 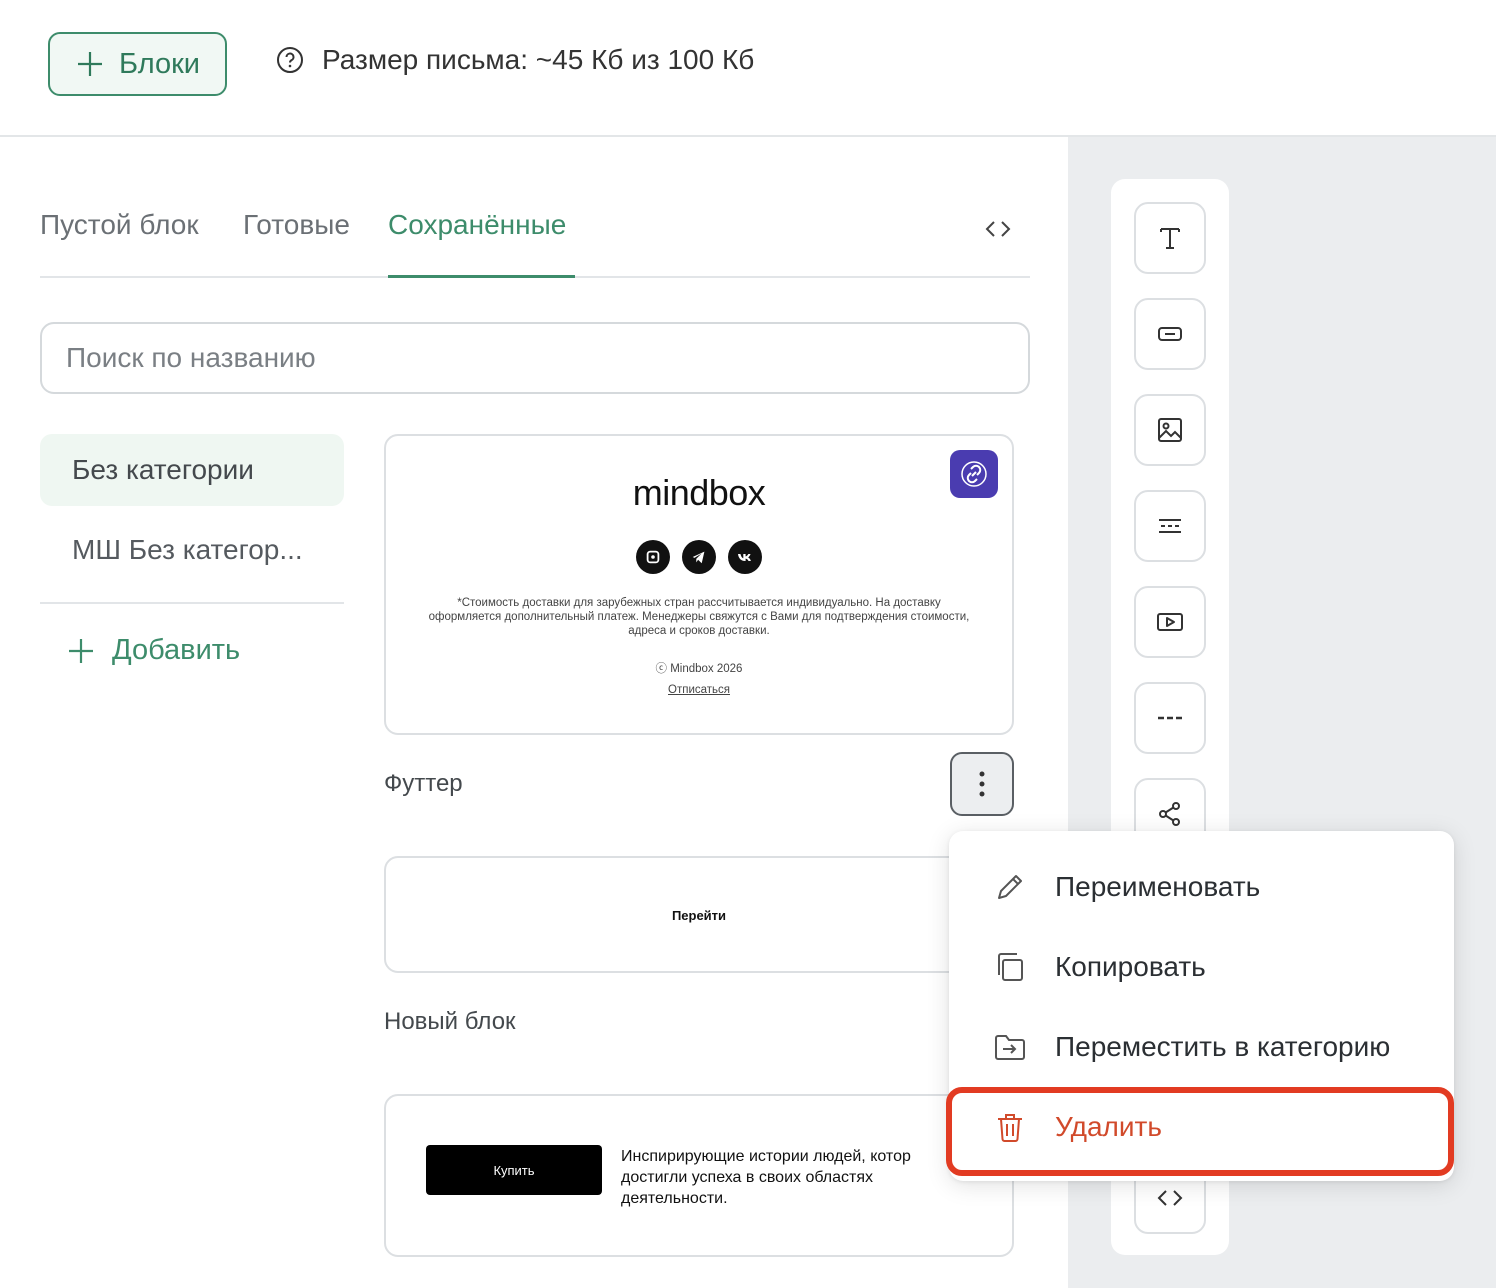 I want to click on telegram-icon, so click(x=699, y=557).